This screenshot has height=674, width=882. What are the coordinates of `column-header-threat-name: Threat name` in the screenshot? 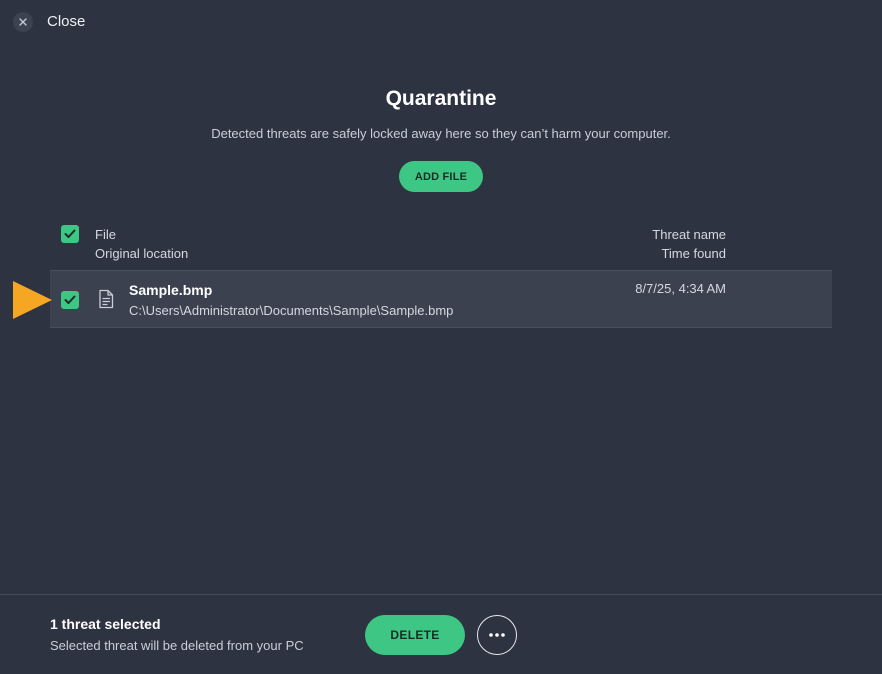 It's located at (689, 234).